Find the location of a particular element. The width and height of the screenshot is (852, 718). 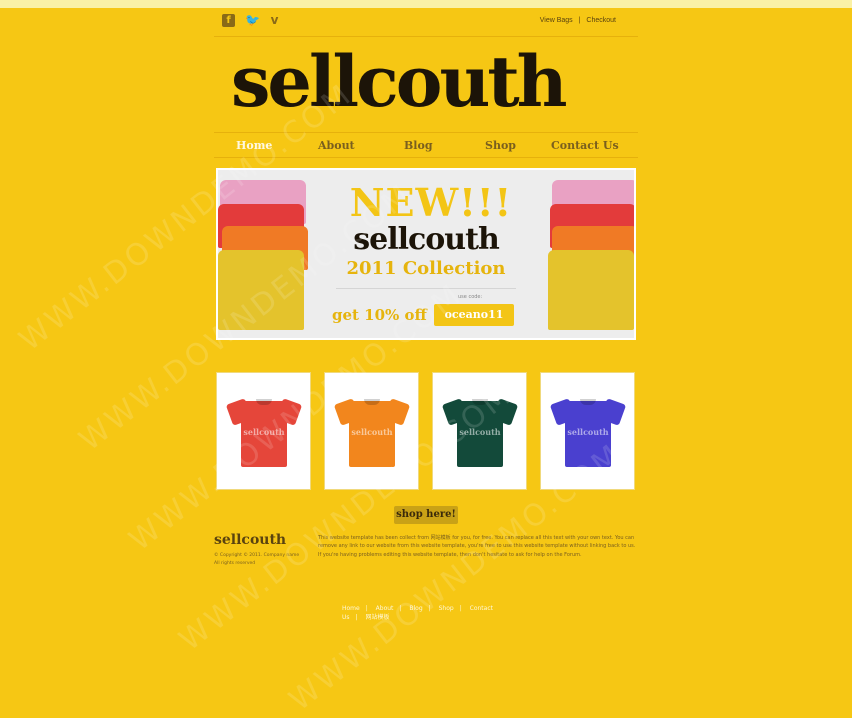

product-grid: sellcouth sellcouth sellcouth sellcouth is located at coordinates (426, 431).